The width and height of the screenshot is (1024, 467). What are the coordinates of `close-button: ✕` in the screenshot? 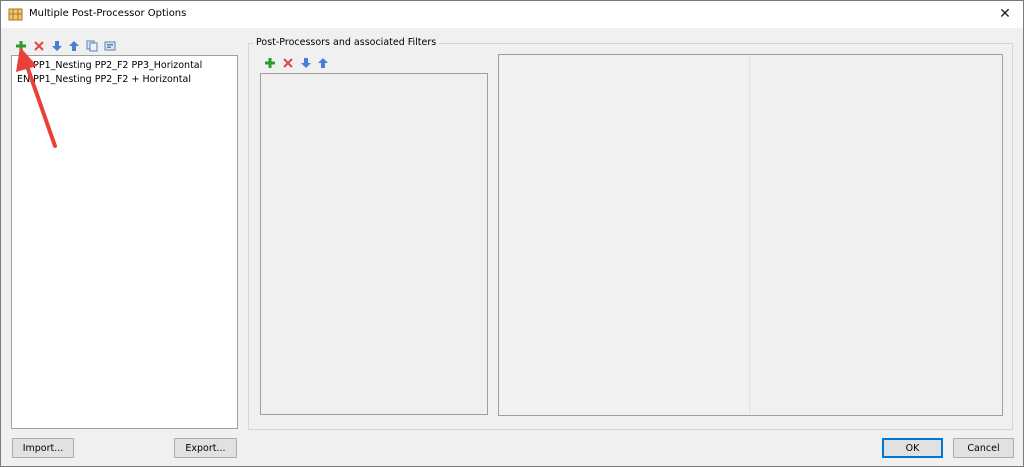 It's located at (1005, 14).